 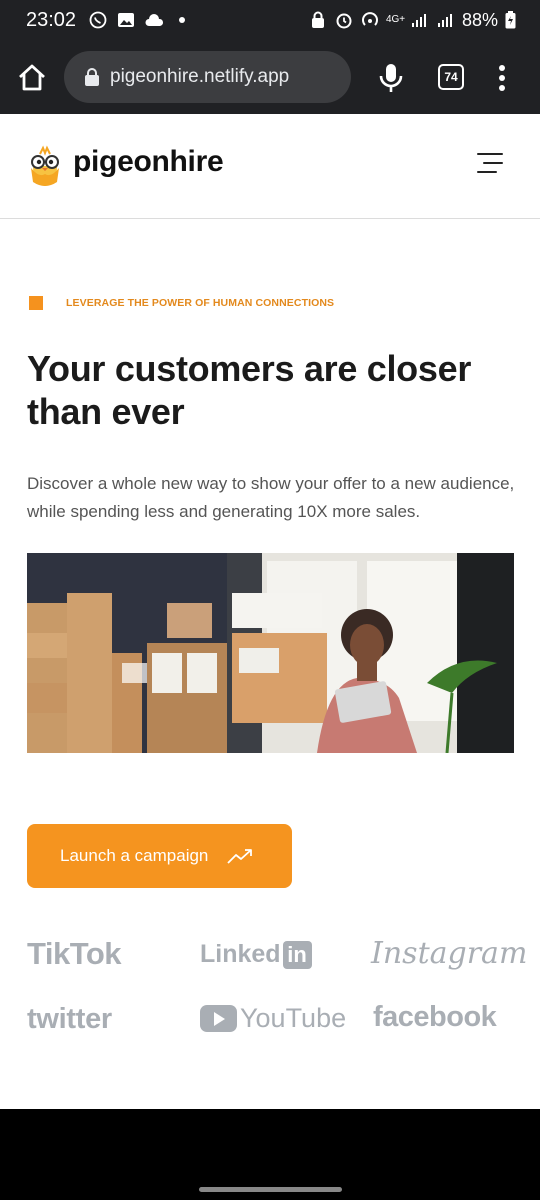 What do you see at coordinates (446, 20) in the screenshot?
I see `signal-2-icon` at bounding box center [446, 20].